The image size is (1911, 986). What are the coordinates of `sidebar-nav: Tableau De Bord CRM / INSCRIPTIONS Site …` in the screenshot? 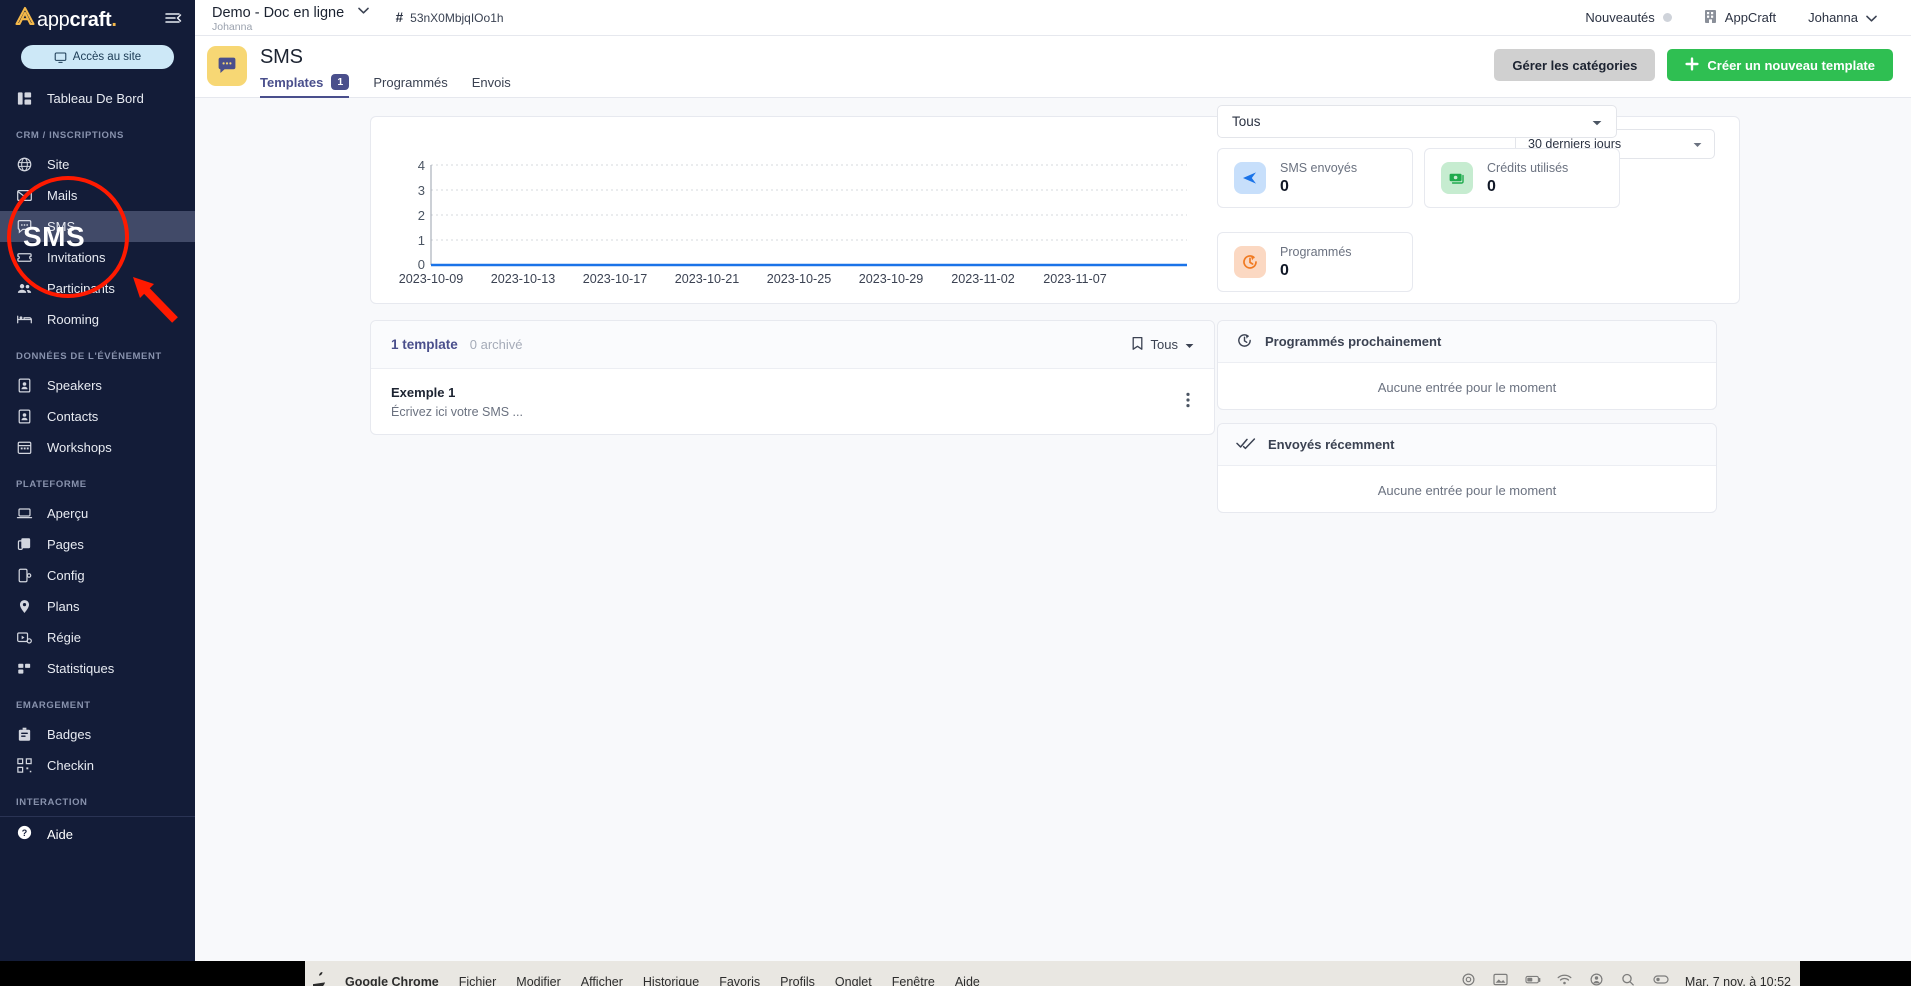 It's located at (97, 522).